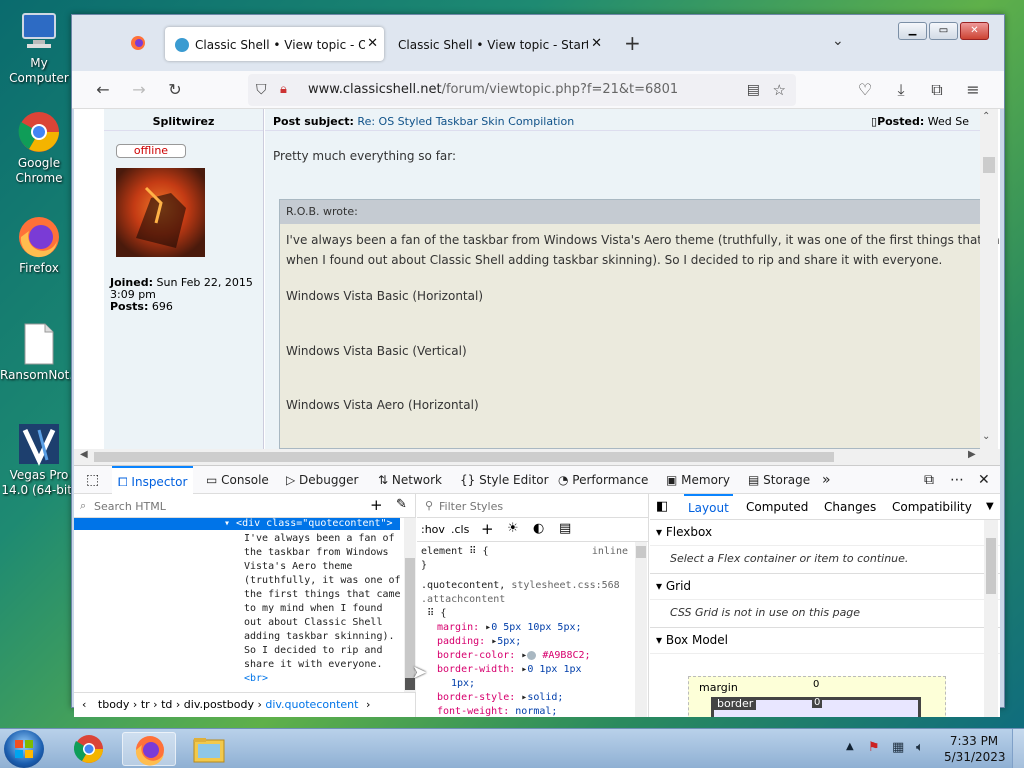 The image size is (1024, 768). Describe the element at coordinates (874, 747) in the screenshot. I see `action-center-icon: ⚑` at that location.